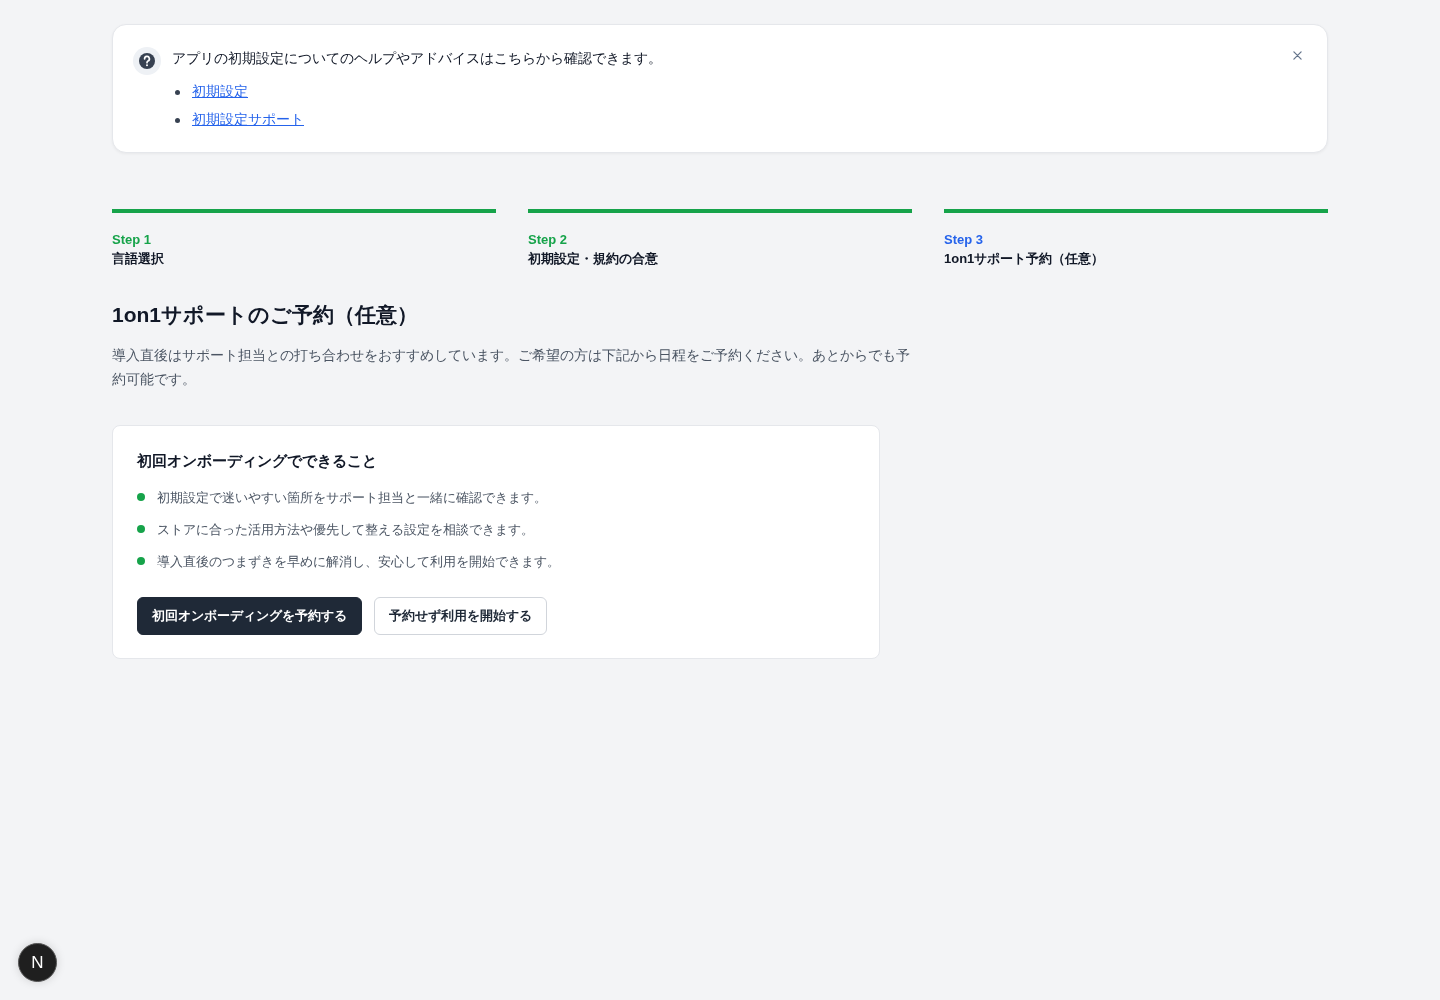  Describe the element at coordinates (265, 315) in the screenshot. I see `page-title: 1on1サポートのご予約（任意）` at that location.